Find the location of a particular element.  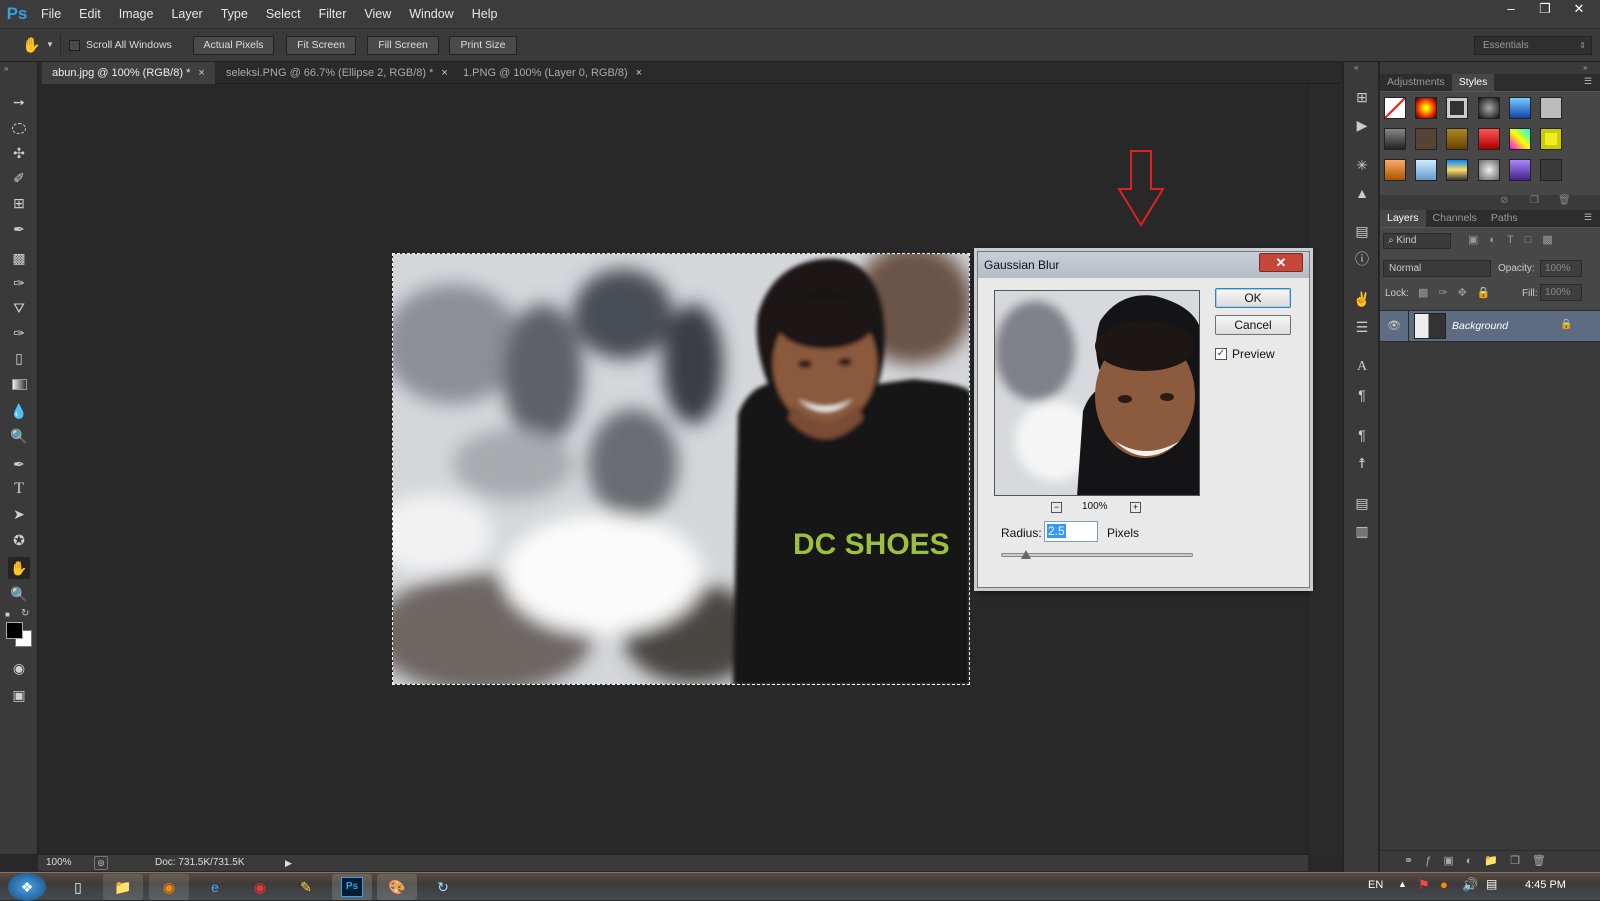

tool-presets-icon: ✌ is located at coordinates (1362, 299).